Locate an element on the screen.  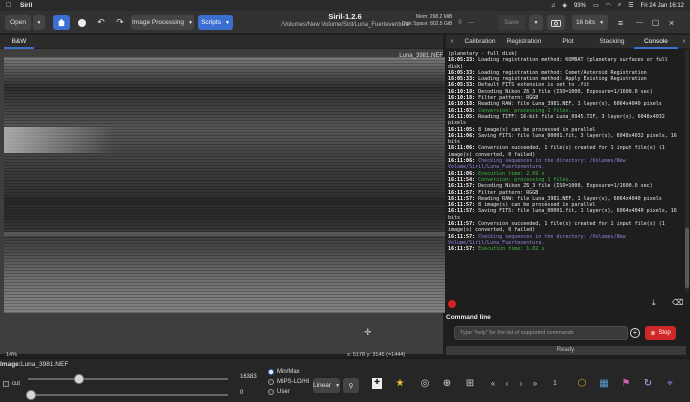
undo-button: ↶ is located at coordinates (101, 22).